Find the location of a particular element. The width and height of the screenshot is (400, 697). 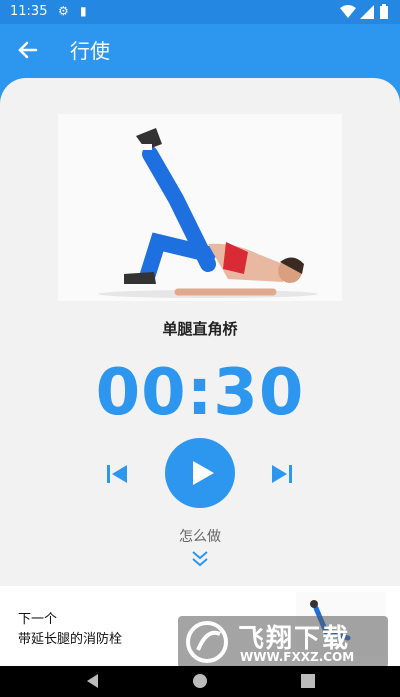

sd-card-icon: ▮ is located at coordinates (83, 11).